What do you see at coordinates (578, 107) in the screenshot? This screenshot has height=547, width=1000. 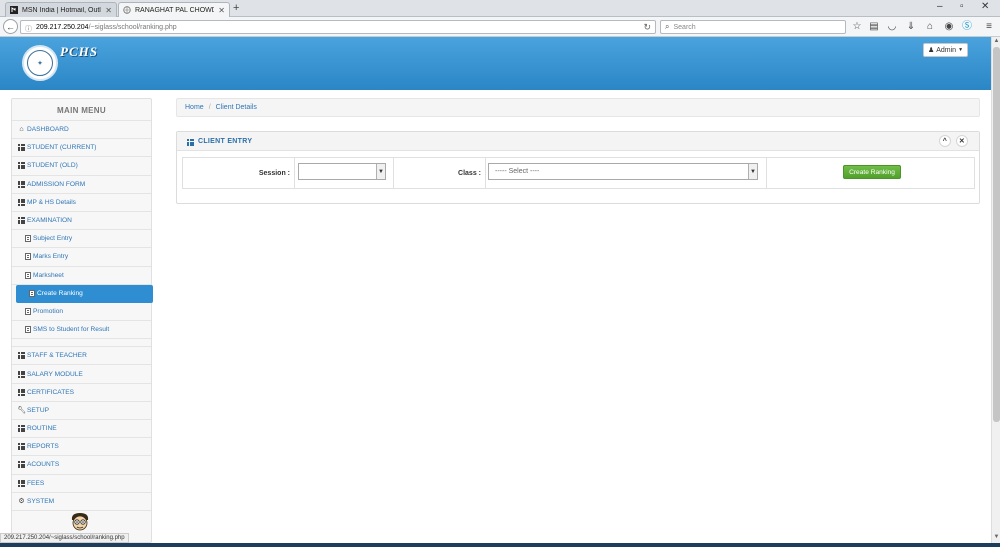 I see `breadcrumb: Home / Client Details` at bounding box center [578, 107].